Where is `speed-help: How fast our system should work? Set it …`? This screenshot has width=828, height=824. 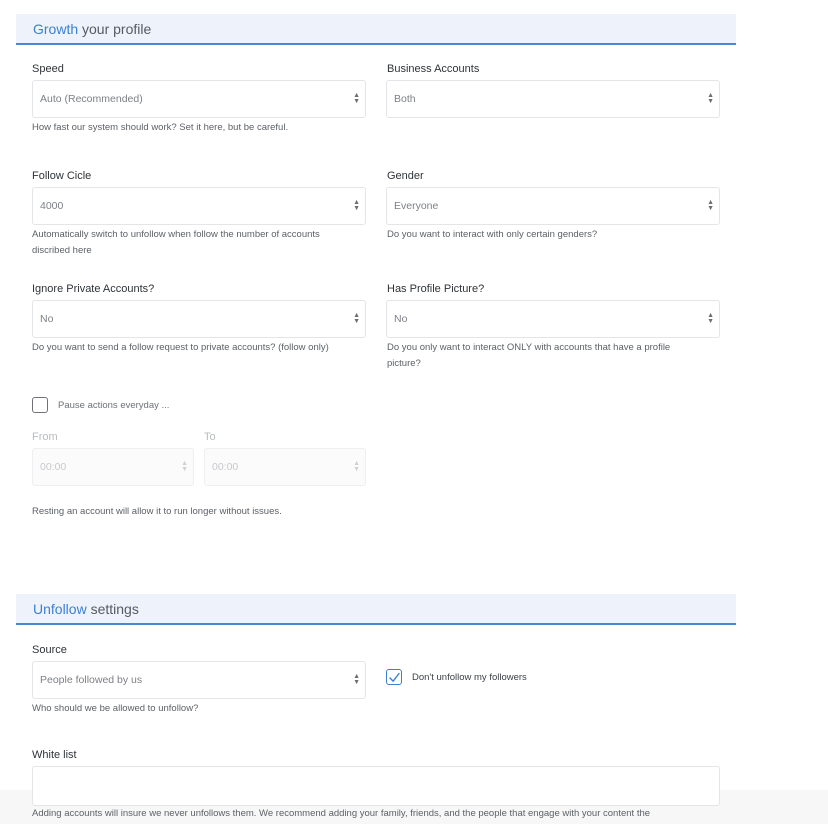 speed-help: How fast our system should work? Set it … is located at coordinates (160, 127).